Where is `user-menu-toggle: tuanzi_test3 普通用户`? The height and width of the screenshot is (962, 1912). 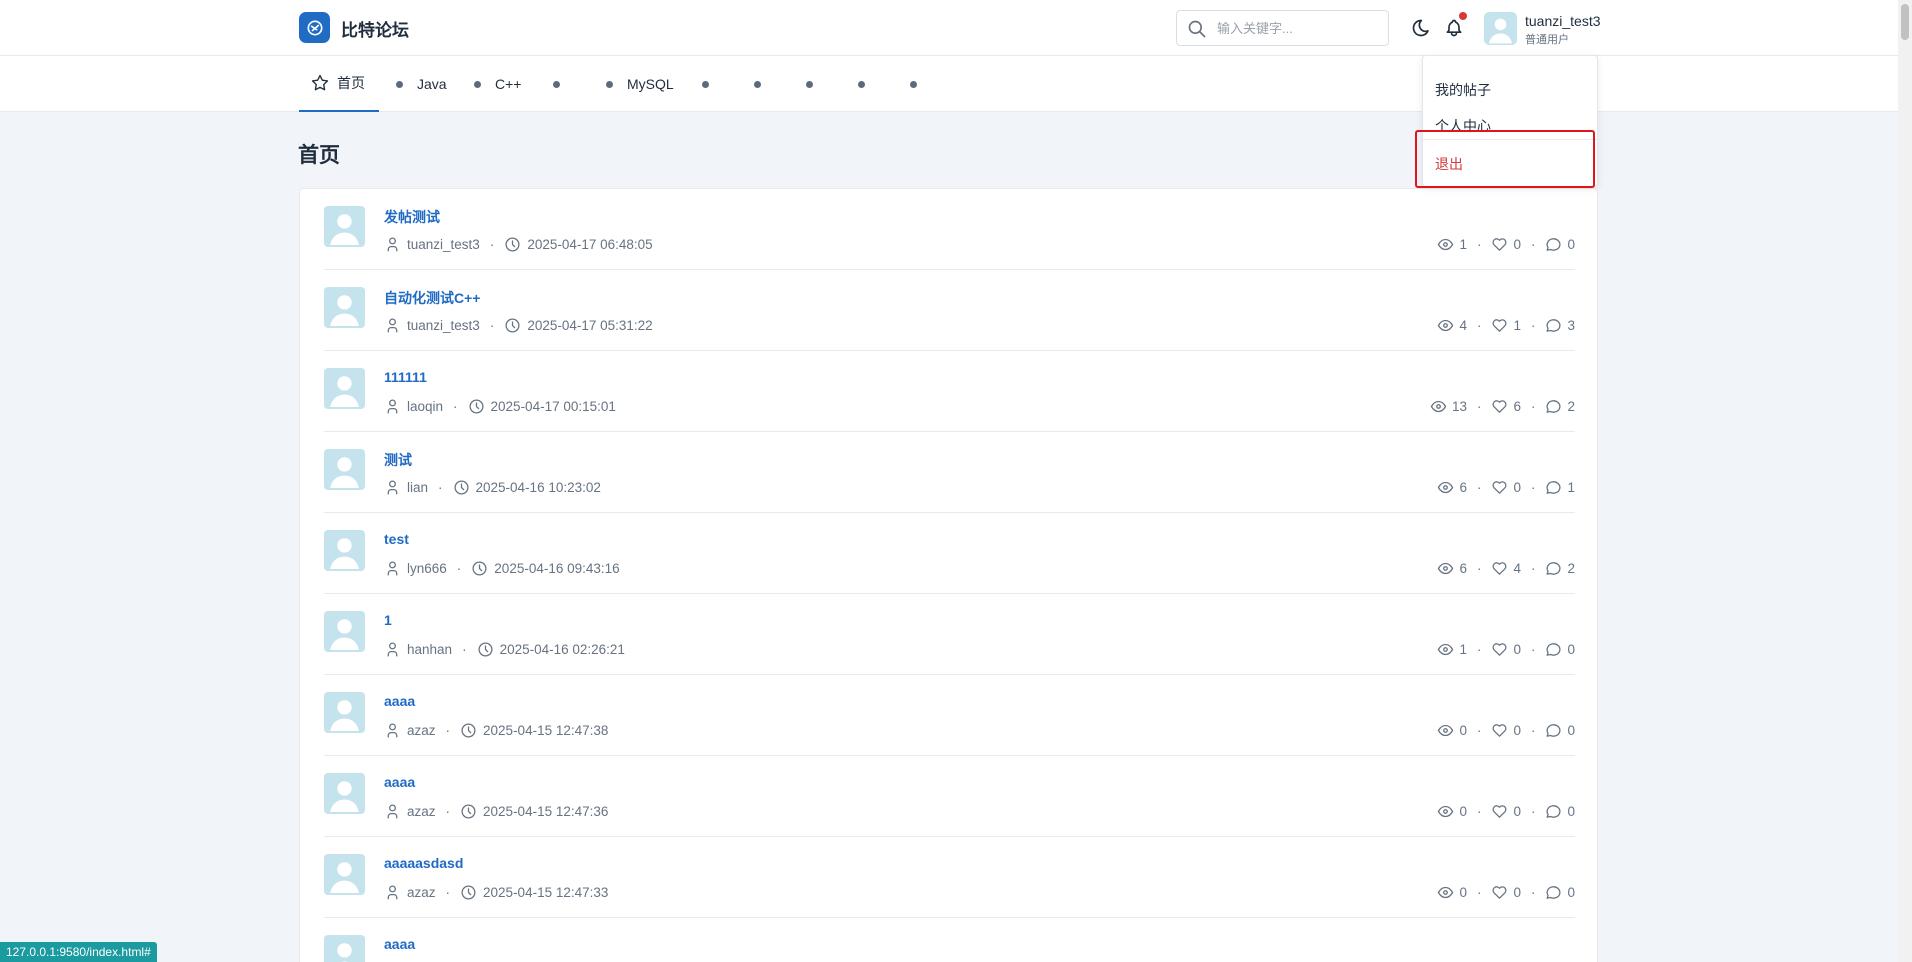
user-menu-toggle: tuanzi_test3 普通用户 is located at coordinates (1544, 29).